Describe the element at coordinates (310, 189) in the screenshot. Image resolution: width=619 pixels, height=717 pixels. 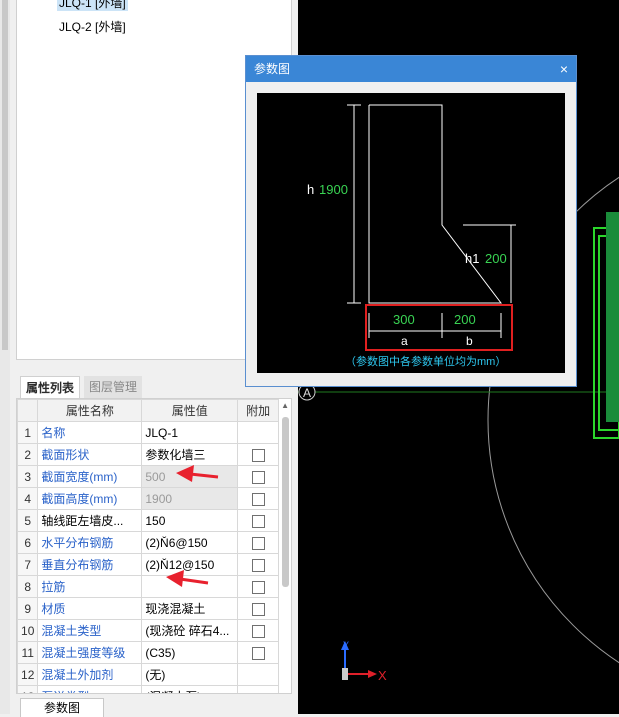
I see `dim-h-label: h` at that location.